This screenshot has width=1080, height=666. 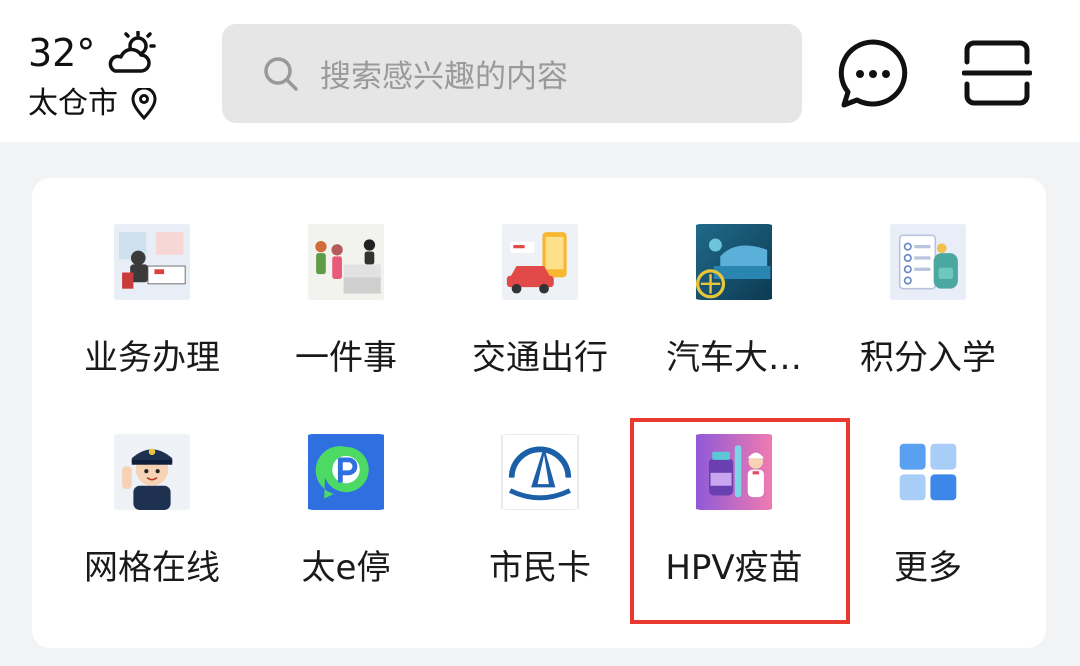 What do you see at coordinates (133, 52) in the screenshot?
I see `partly-cloudy-icon` at bounding box center [133, 52].